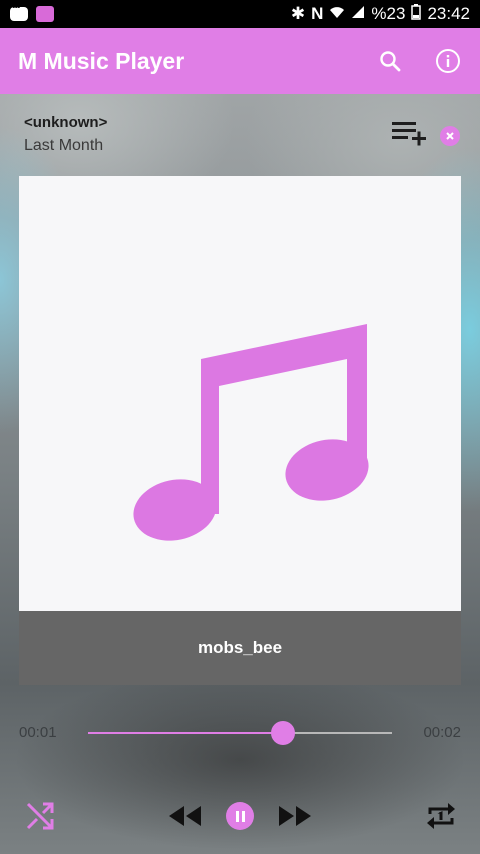 The width and height of the screenshot is (480, 854). What do you see at coordinates (251, 432) in the screenshot?
I see `music-note-icon` at bounding box center [251, 432].